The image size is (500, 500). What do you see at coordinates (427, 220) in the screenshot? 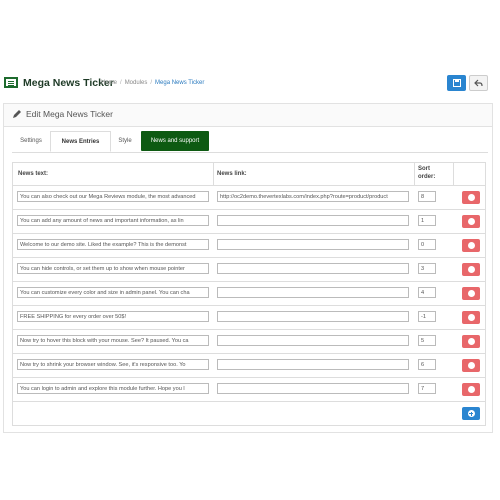
I see `sort-order-input: 1` at bounding box center [427, 220].